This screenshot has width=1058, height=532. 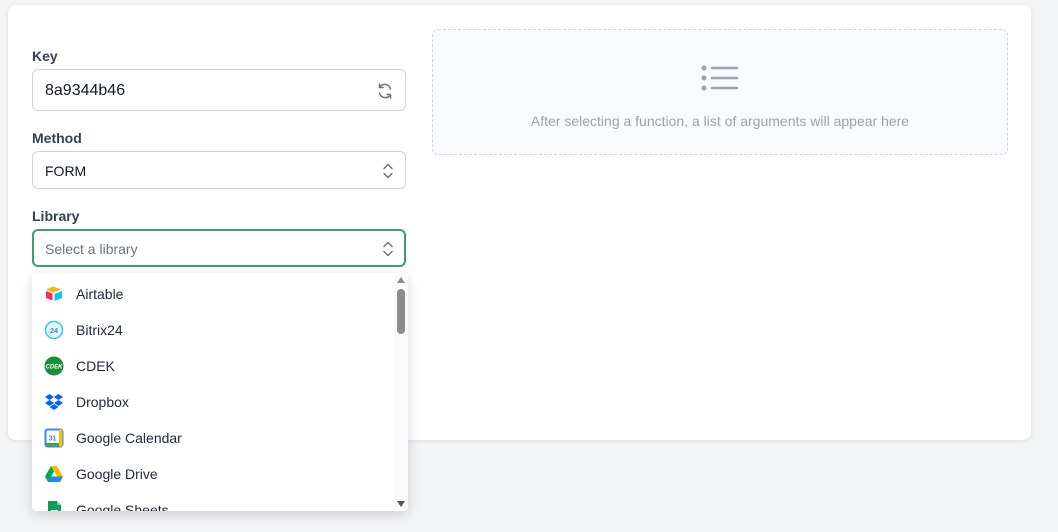 I want to click on library-select: Select a library, so click(x=219, y=248).